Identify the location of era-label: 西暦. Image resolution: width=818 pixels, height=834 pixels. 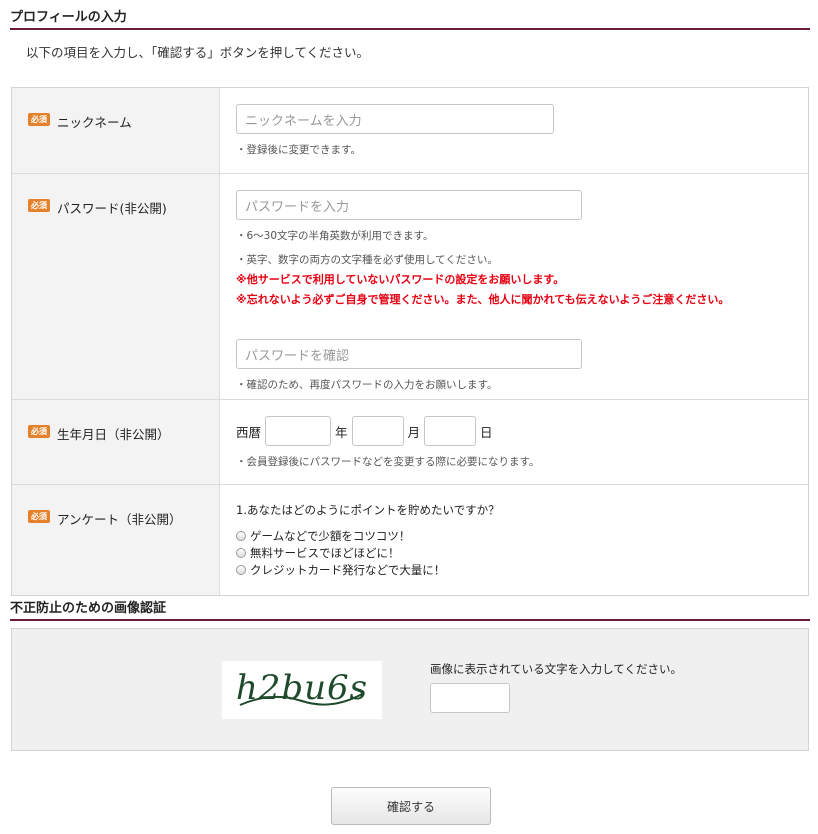
(249, 432).